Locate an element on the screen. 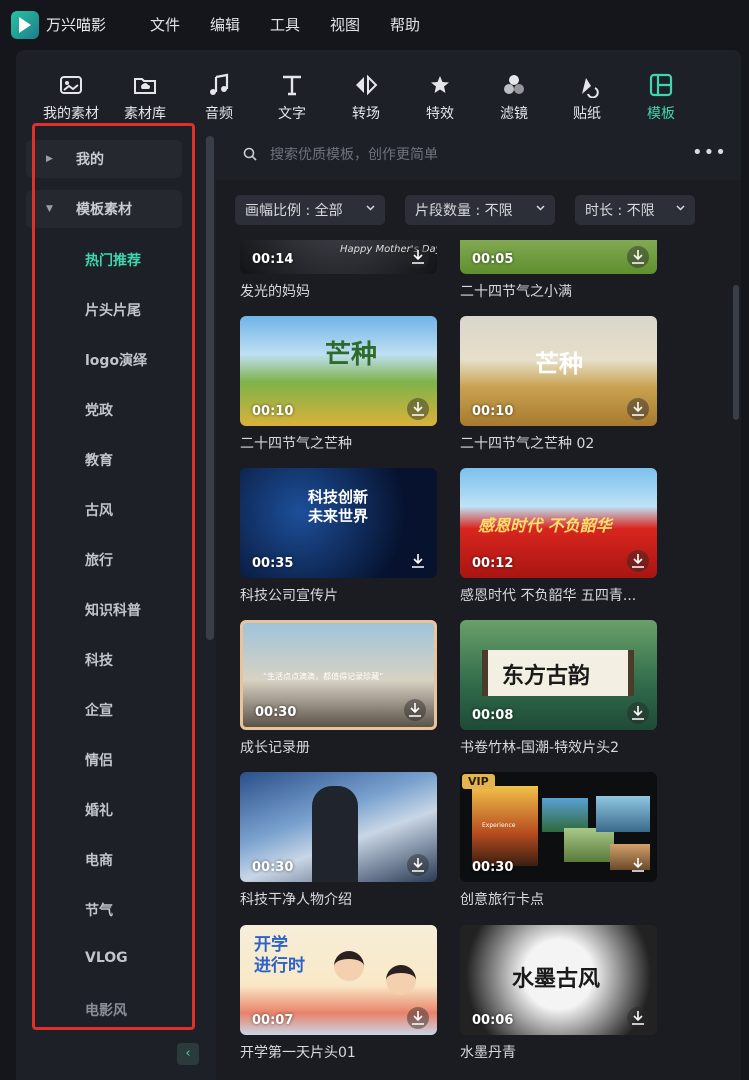 This screenshot has width=749, height=1080. template-thumbnail: 水墨古风 00:06 is located at coordinates (558, 980).